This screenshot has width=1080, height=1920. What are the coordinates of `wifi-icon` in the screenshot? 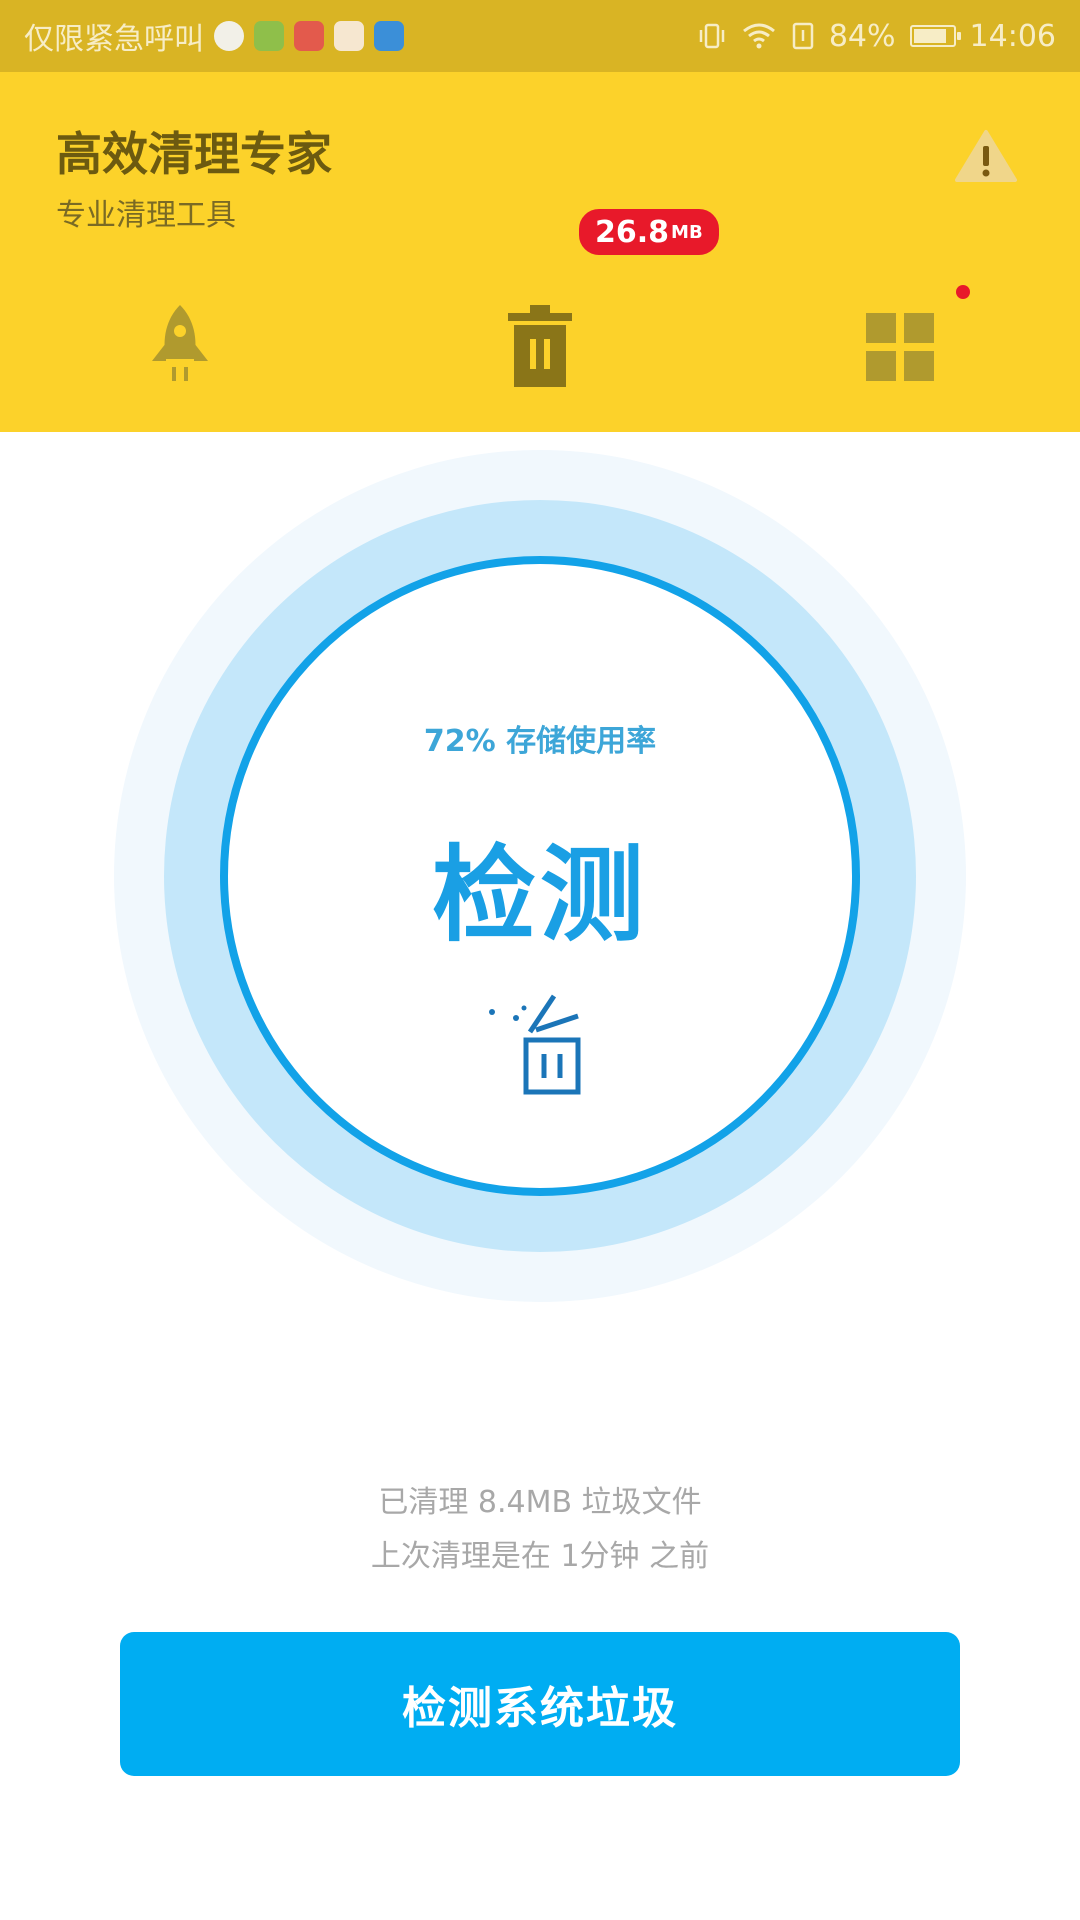 It's located at (758, 36).